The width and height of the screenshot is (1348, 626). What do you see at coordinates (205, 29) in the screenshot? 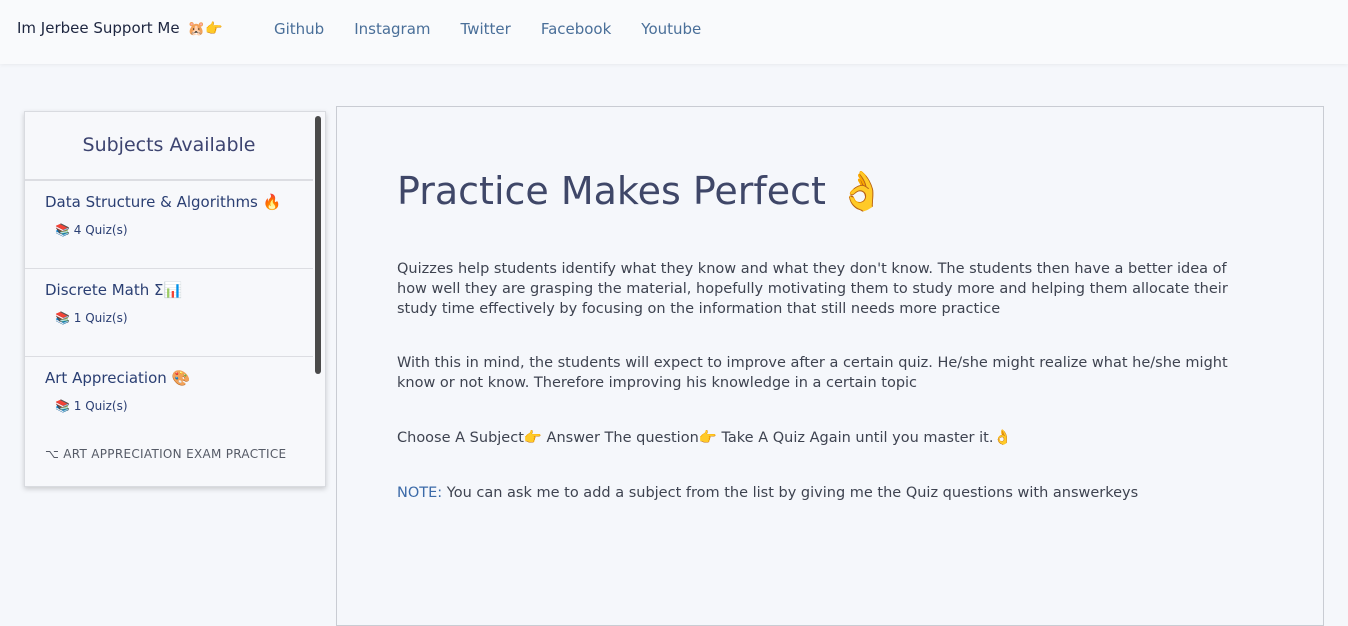
I see `hamster-pointing-icon: 🐹👉` at bounding box center [205, 29].